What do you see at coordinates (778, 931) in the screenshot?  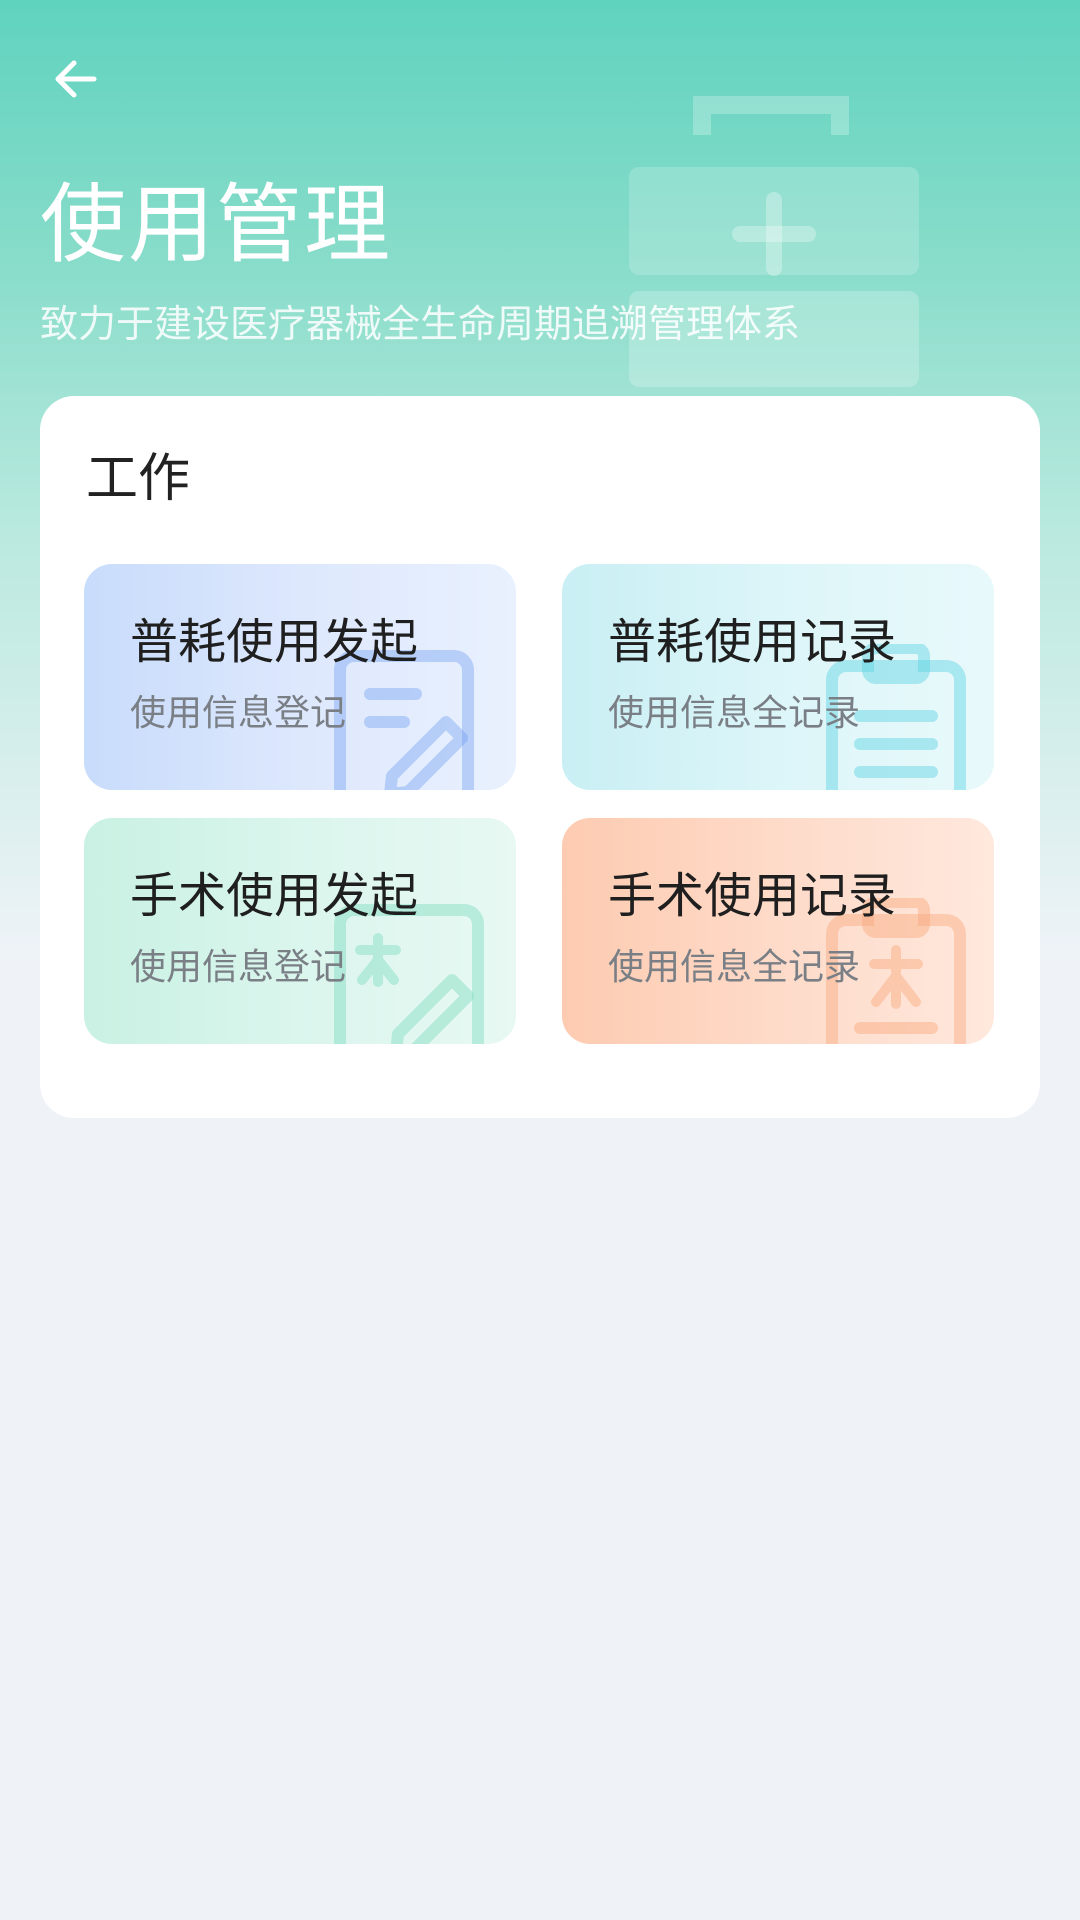 I see `tile-surgery-usage-records: 手术使用记录 使用信息全记录` at bounding box center [778, 931].